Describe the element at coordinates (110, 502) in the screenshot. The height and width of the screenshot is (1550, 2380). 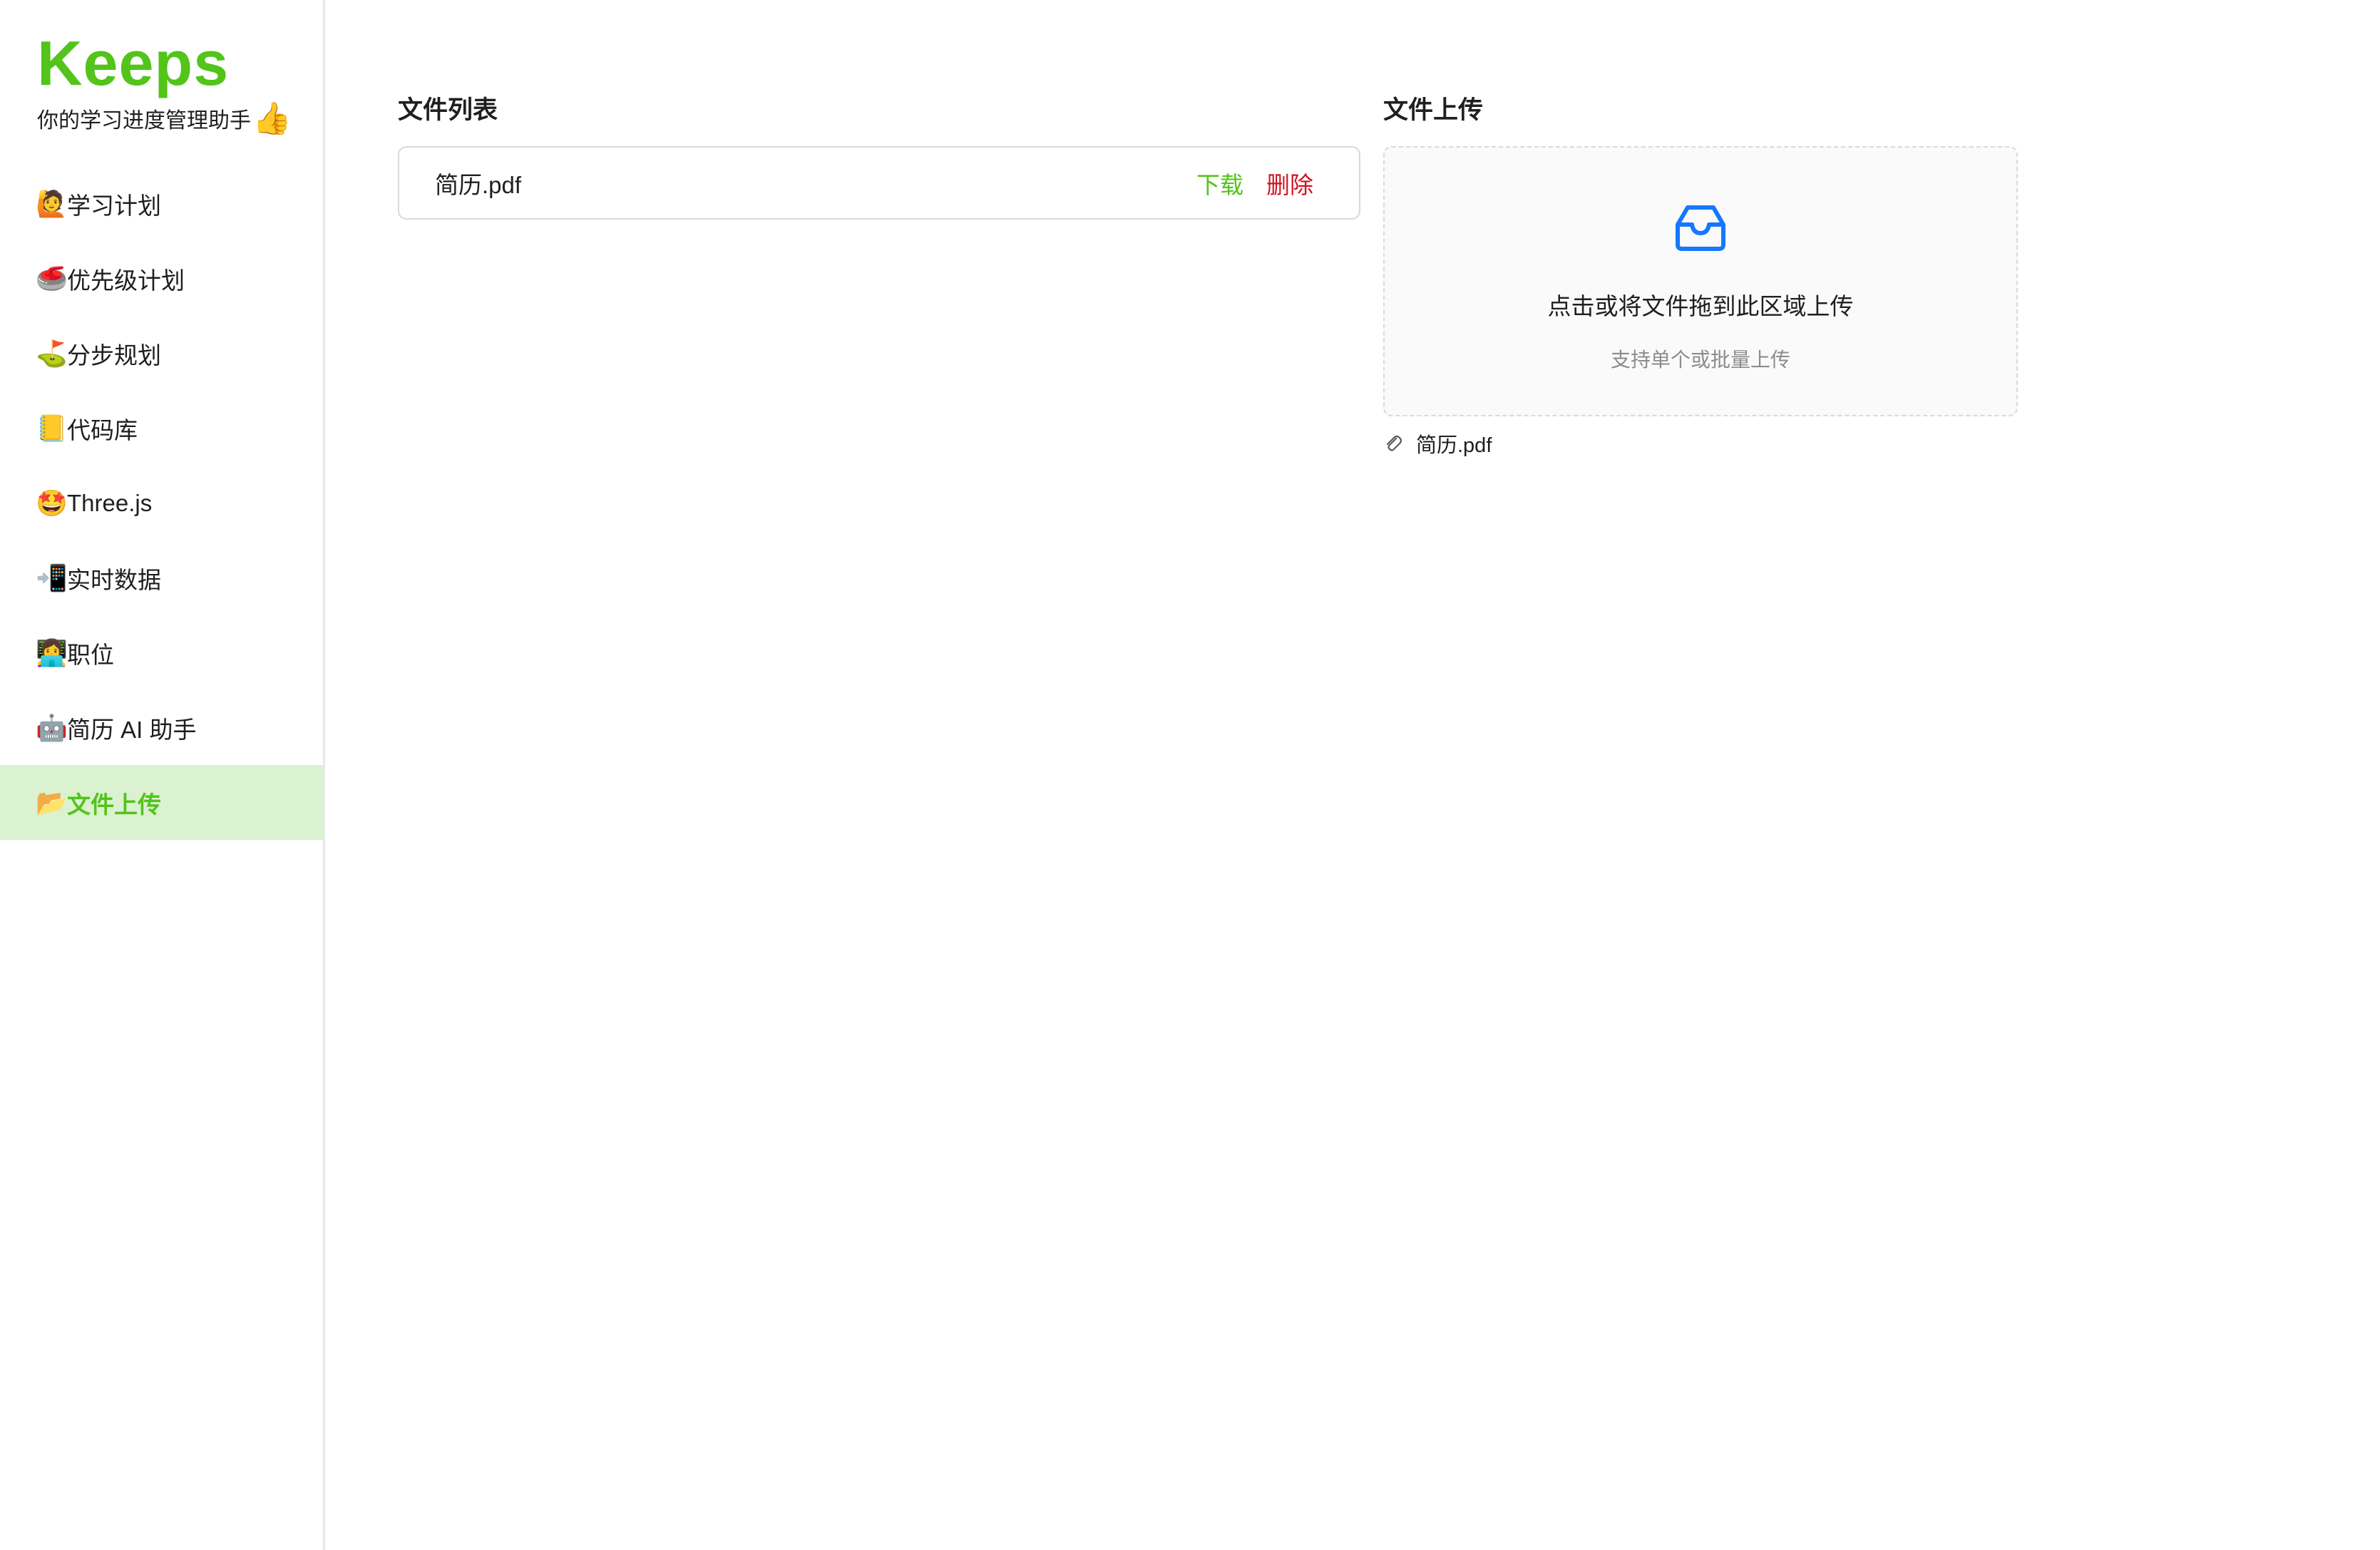
I see `sidebar-item-label: Three.js` at that location.